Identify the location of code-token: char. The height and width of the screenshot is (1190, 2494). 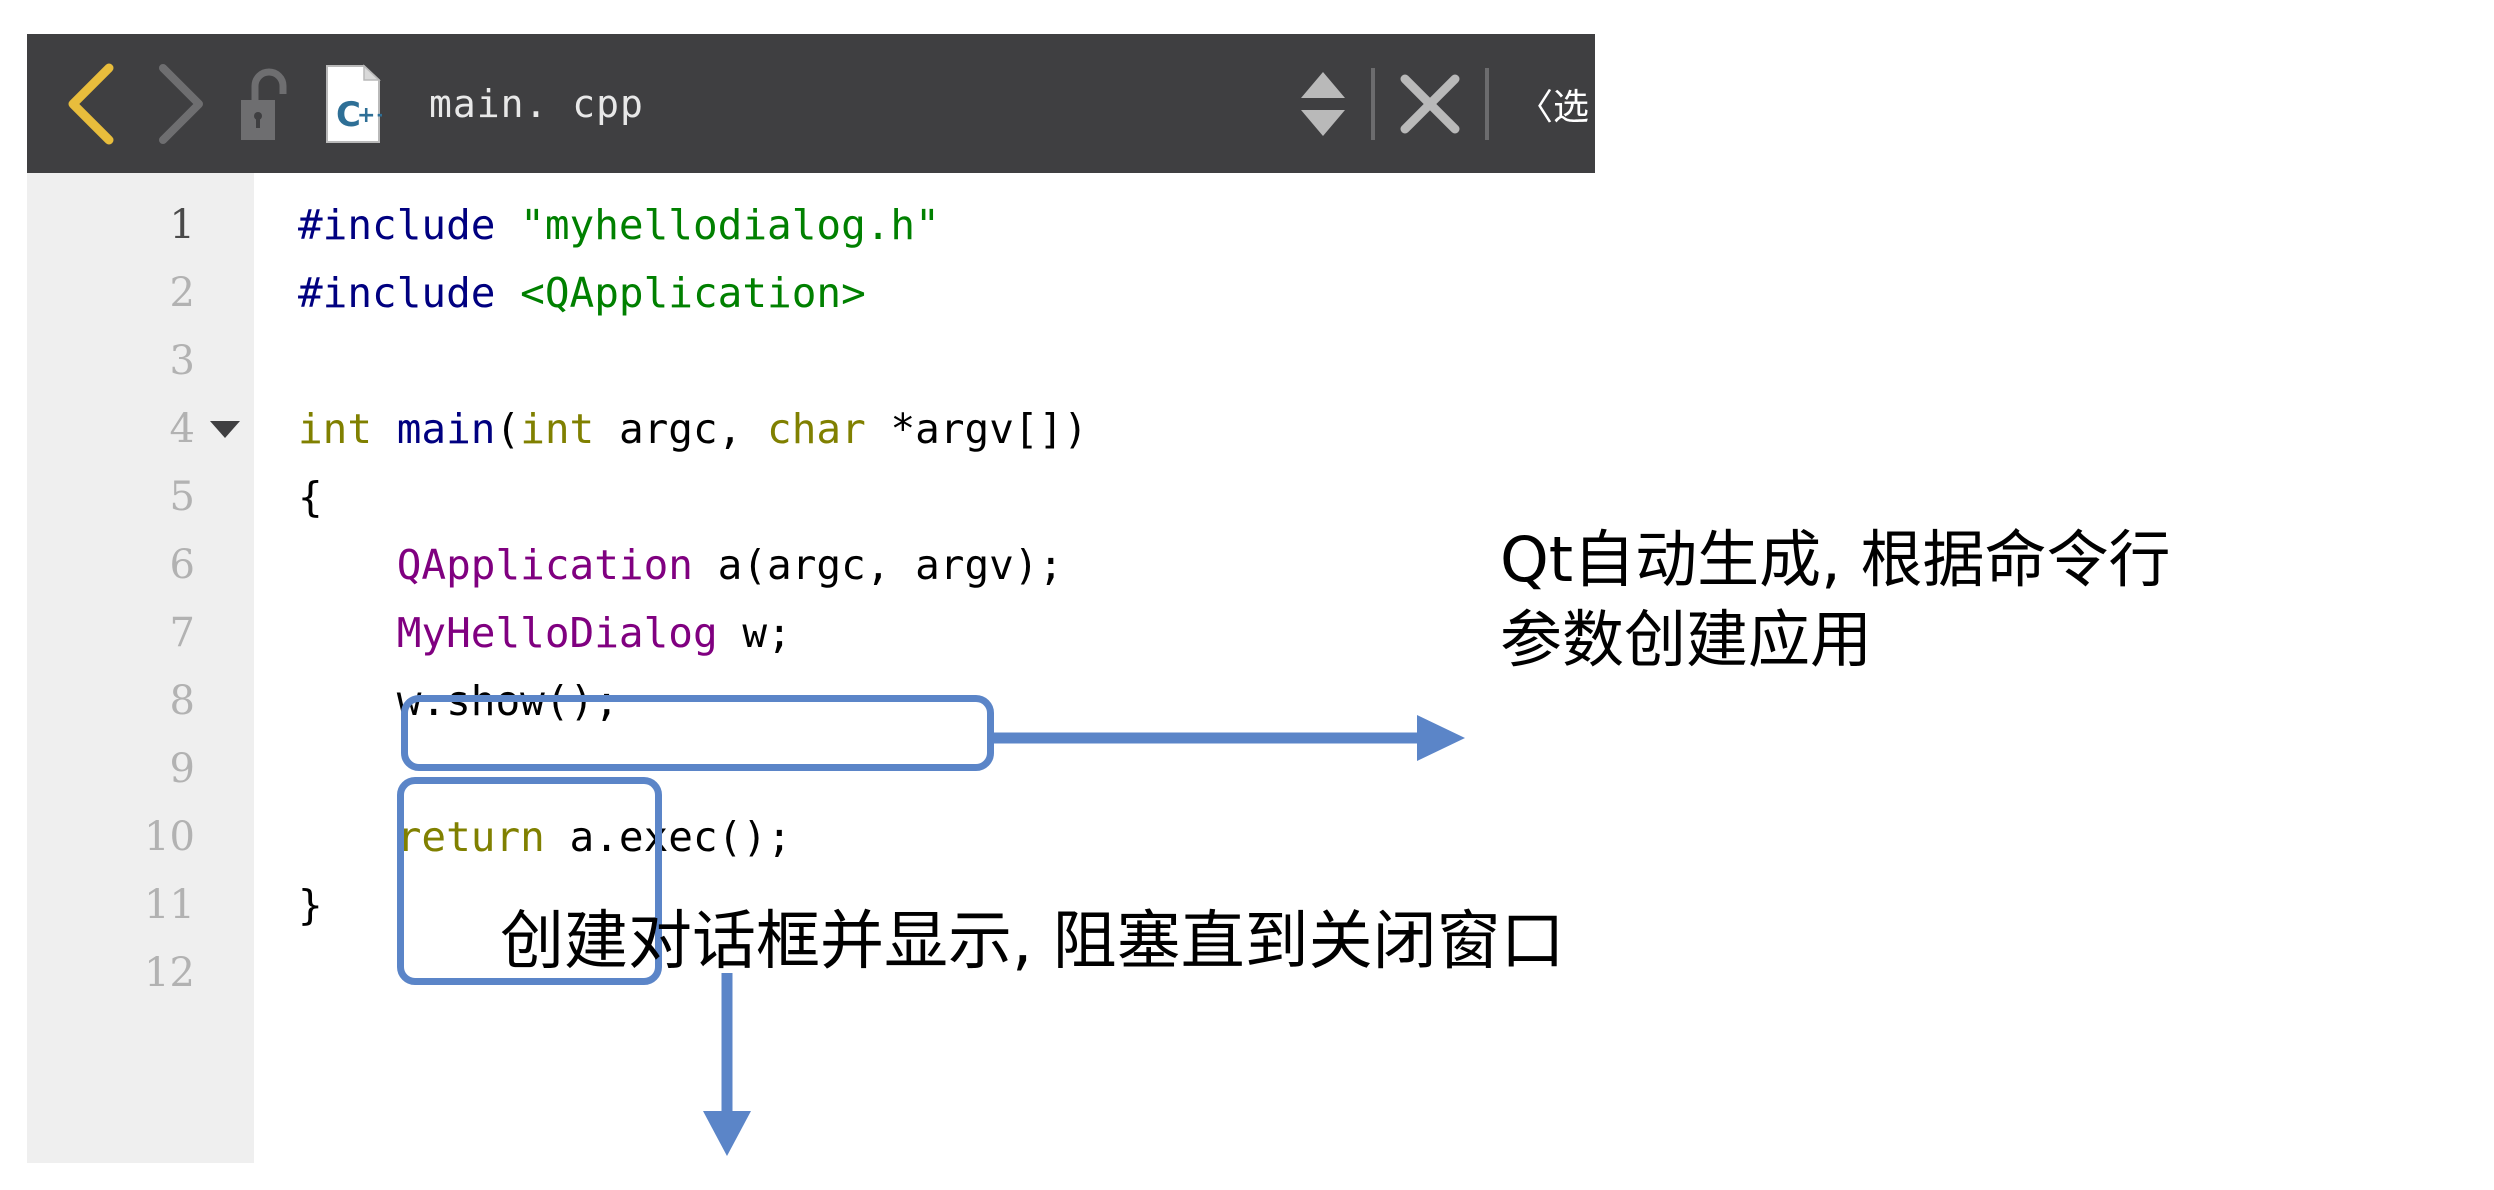
(829, 429).